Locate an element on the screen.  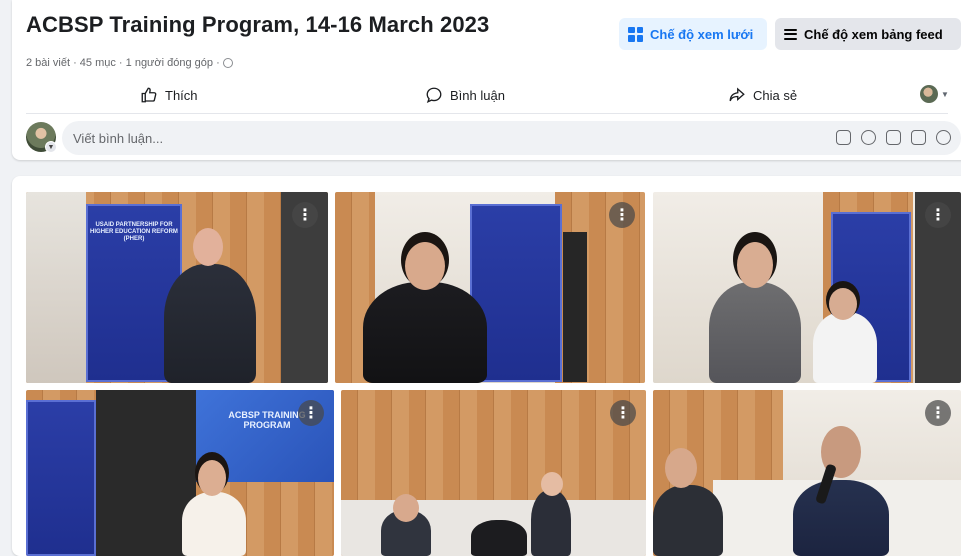
like-button: Thích is located at coordinates (169, 95).